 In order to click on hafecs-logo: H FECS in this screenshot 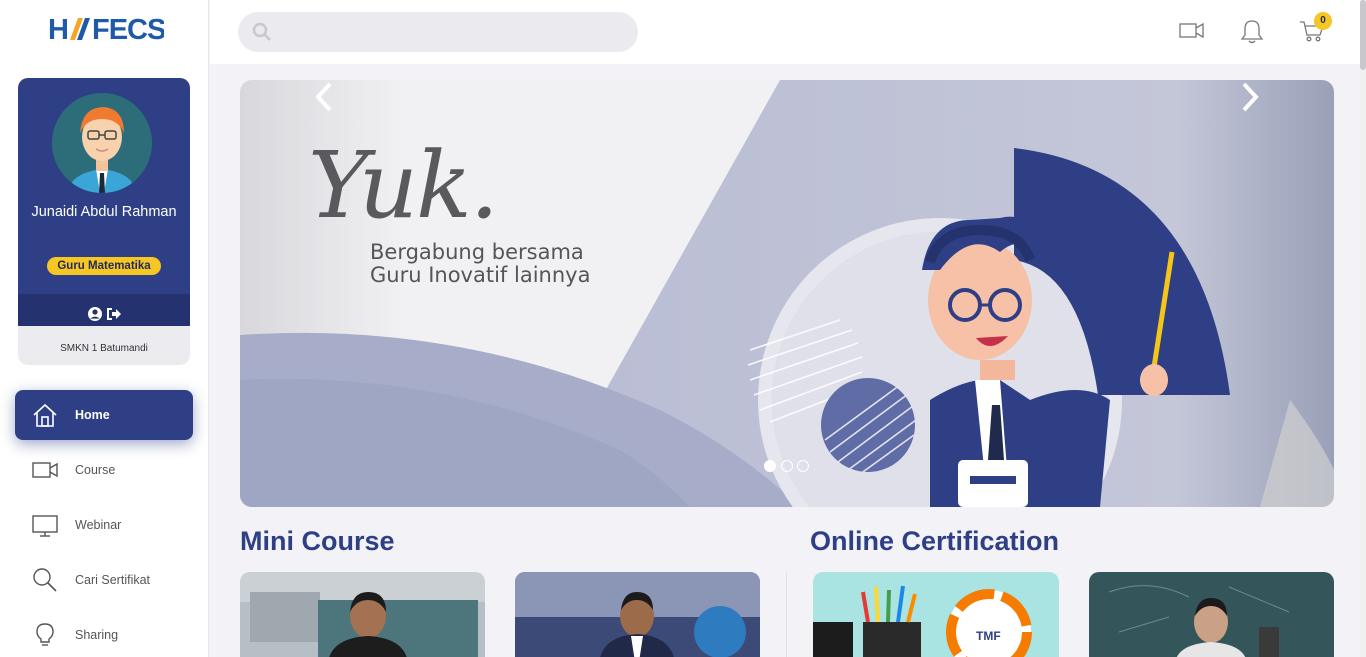, I will do `click(106, 29)`.